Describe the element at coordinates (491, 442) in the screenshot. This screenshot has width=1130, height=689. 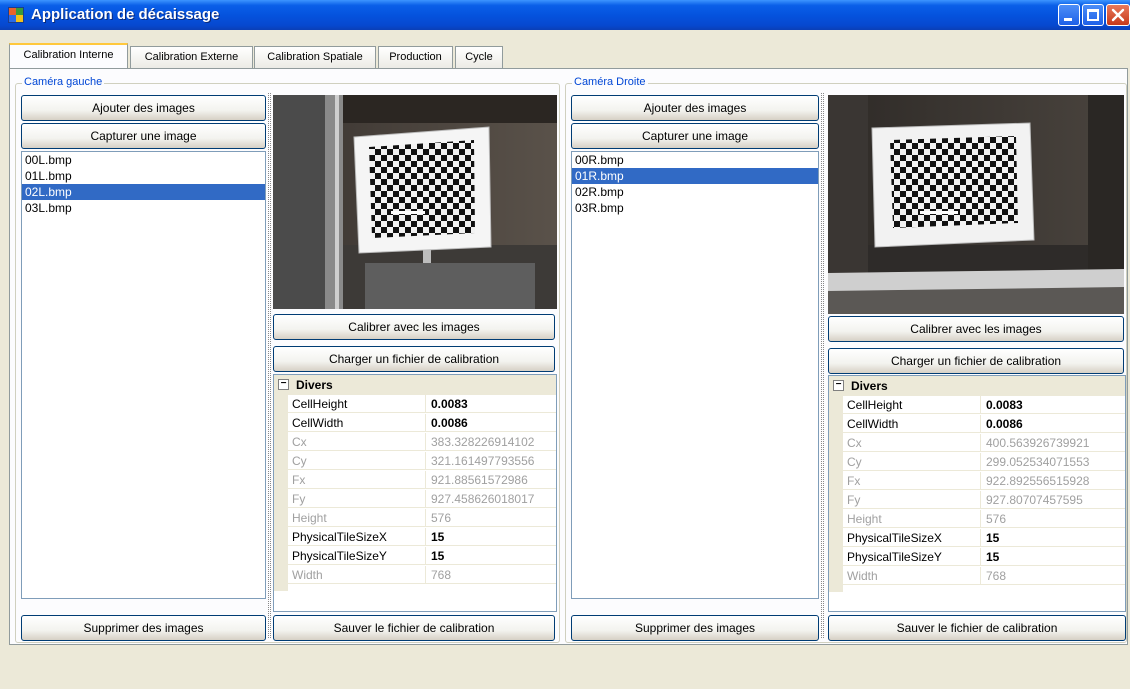
I see `property-value: 383.328226914102` at that location.